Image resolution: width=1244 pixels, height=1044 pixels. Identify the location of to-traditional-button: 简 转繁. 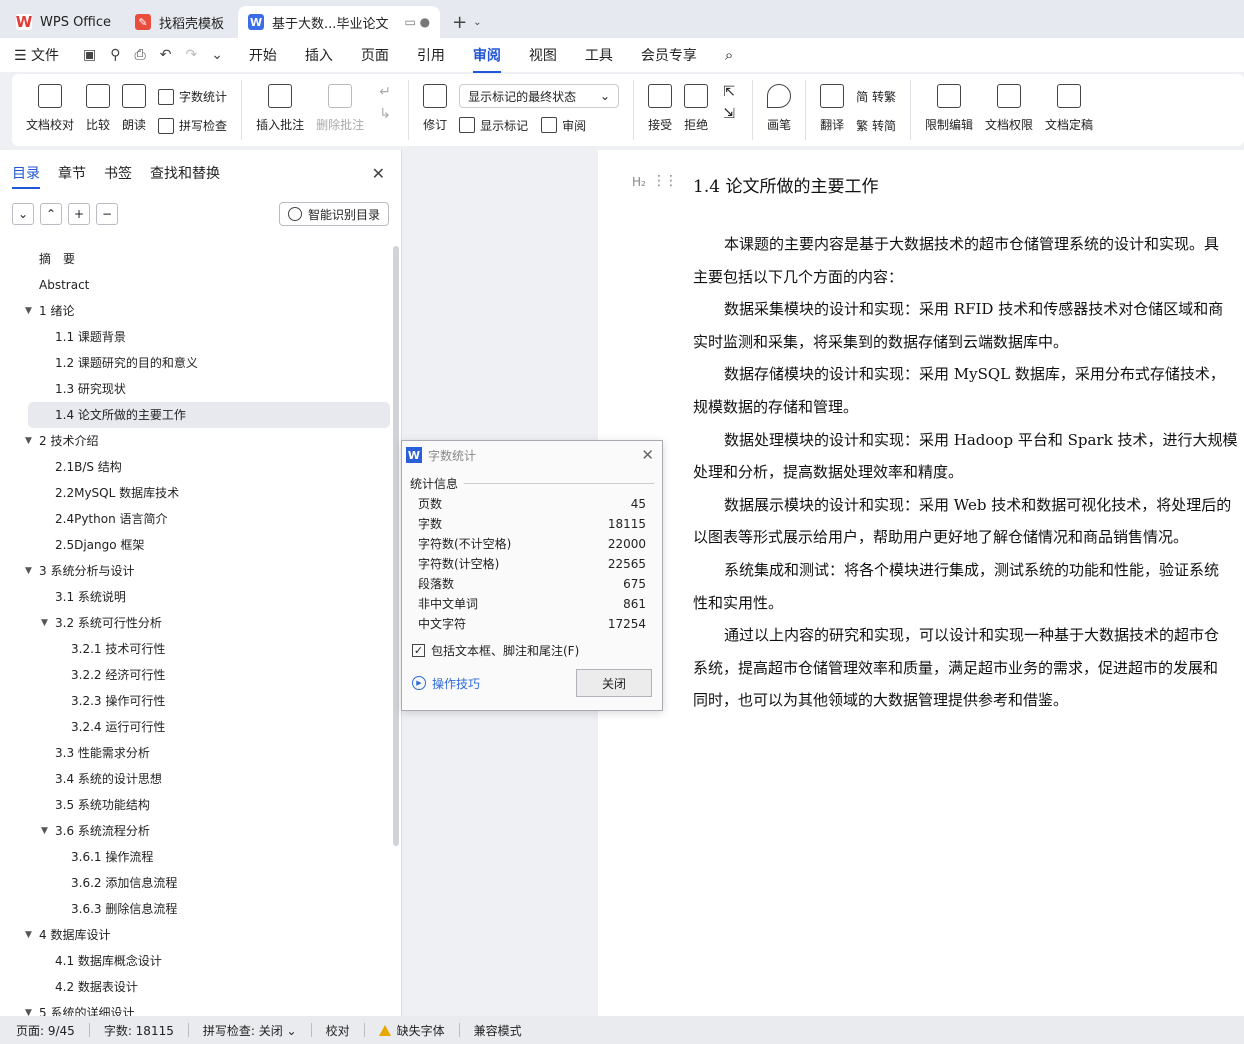
(876, 97).